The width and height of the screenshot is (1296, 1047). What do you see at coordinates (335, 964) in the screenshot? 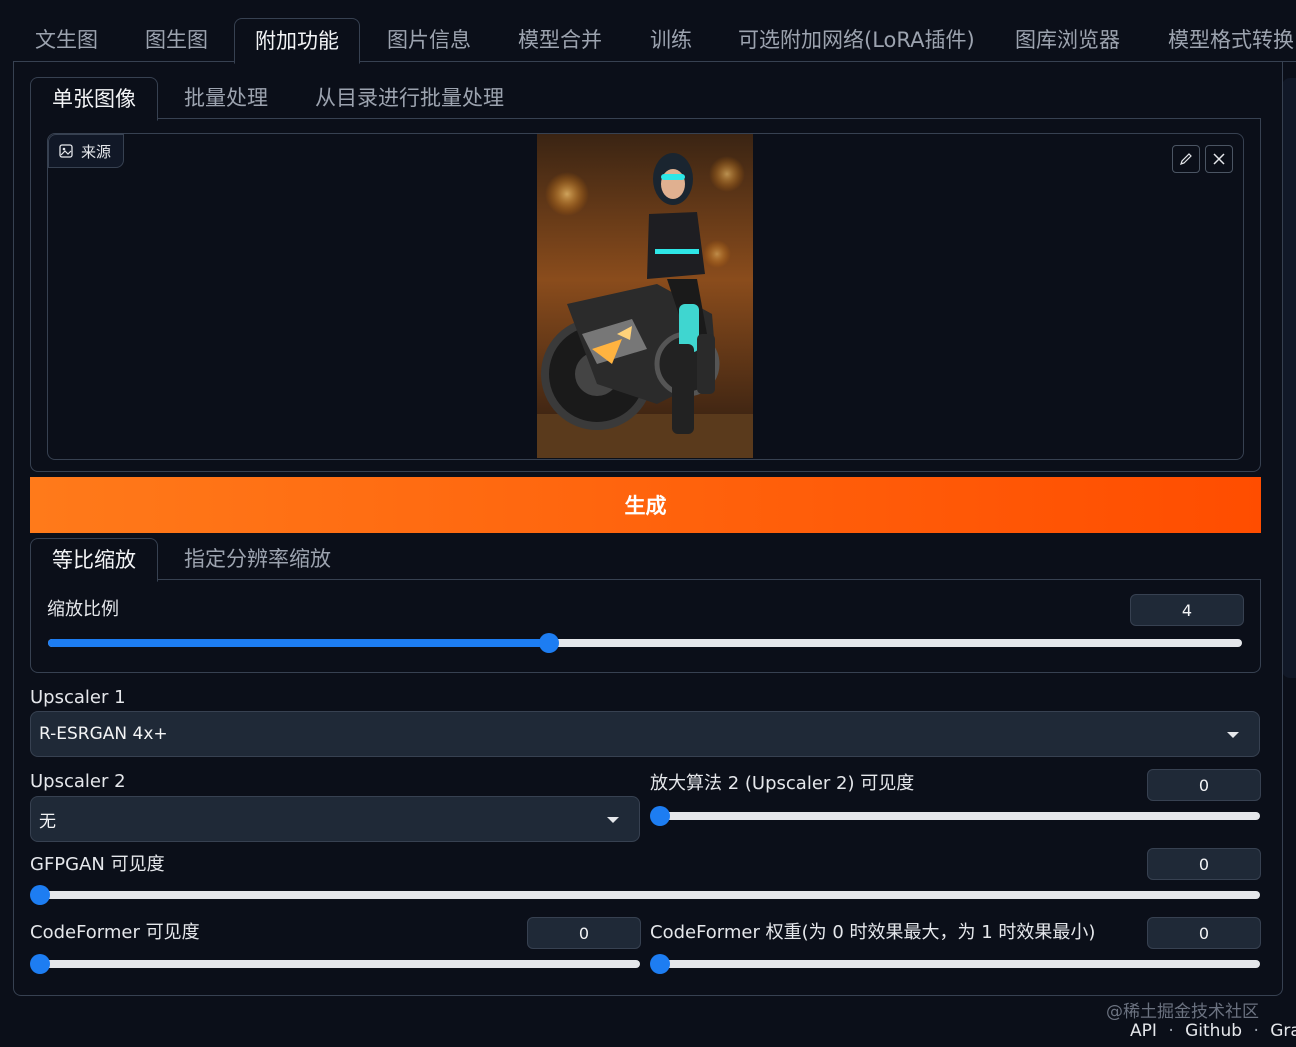
I see `codeformer-visibility-slider` at bounding box center [335, 964].